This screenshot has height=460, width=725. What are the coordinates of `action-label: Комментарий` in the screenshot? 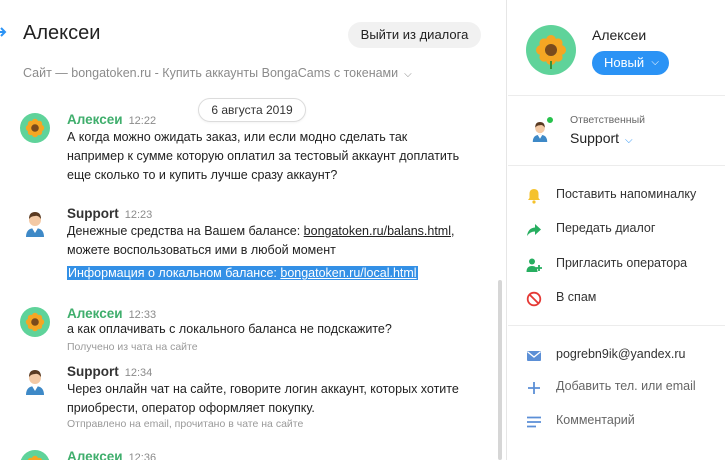 It's located at (595, 420).